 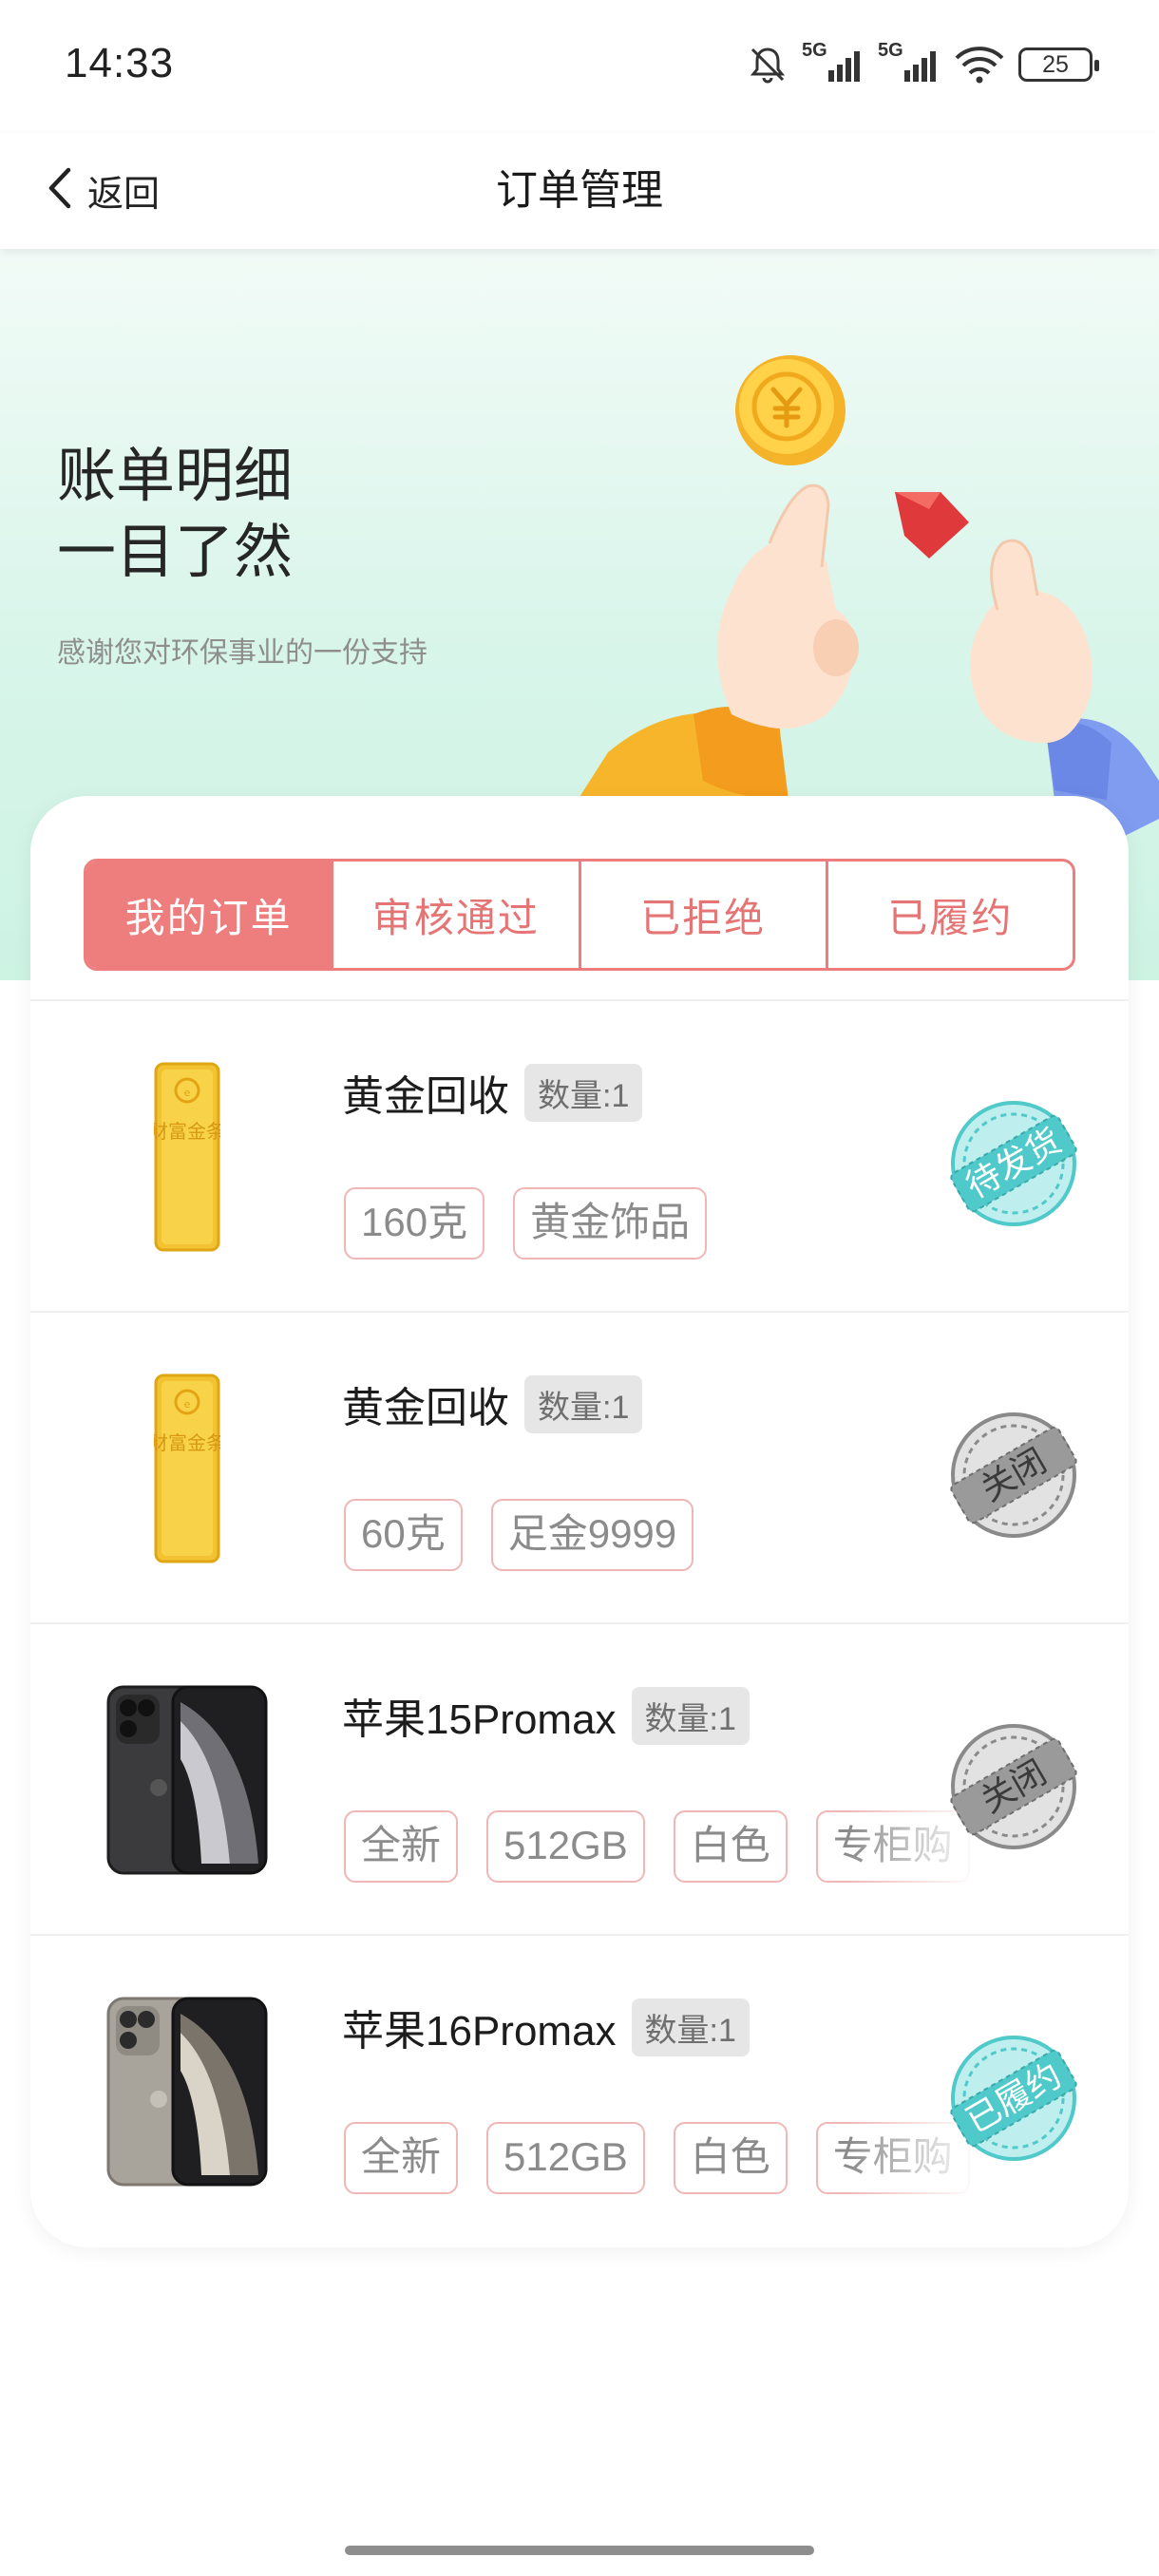 What do you see at coordinates (124, 194) in the screenshot?
I see `back-label: 返回` at bounding box center [124, 194].